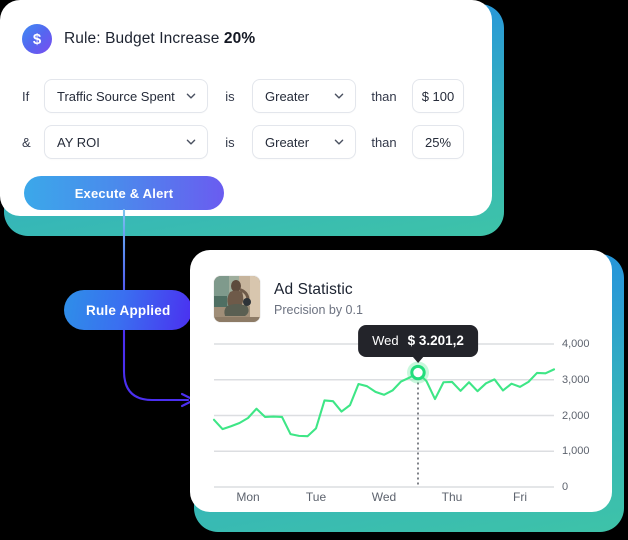 The image size is (628, 540). Describe the element at coordinates (26, 142) in the screenshot. I see `condition-conjunction: &` at that location.